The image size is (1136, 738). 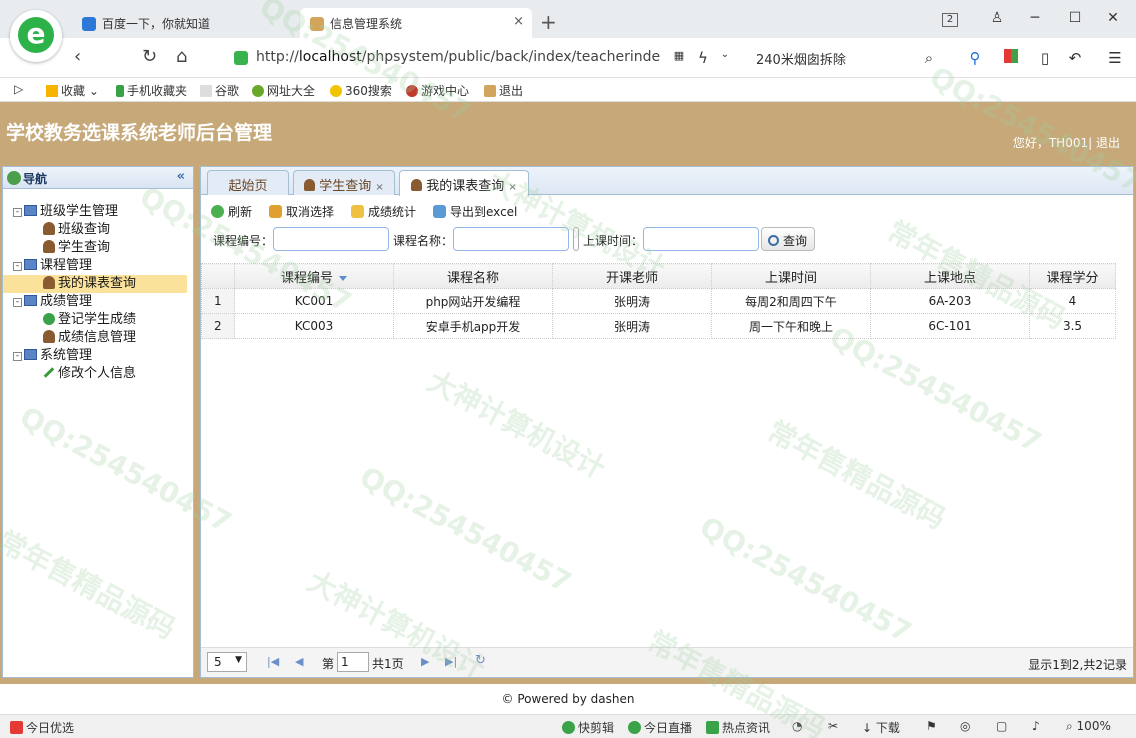 I want to click on sites-icon, so click(x=258, y=91).